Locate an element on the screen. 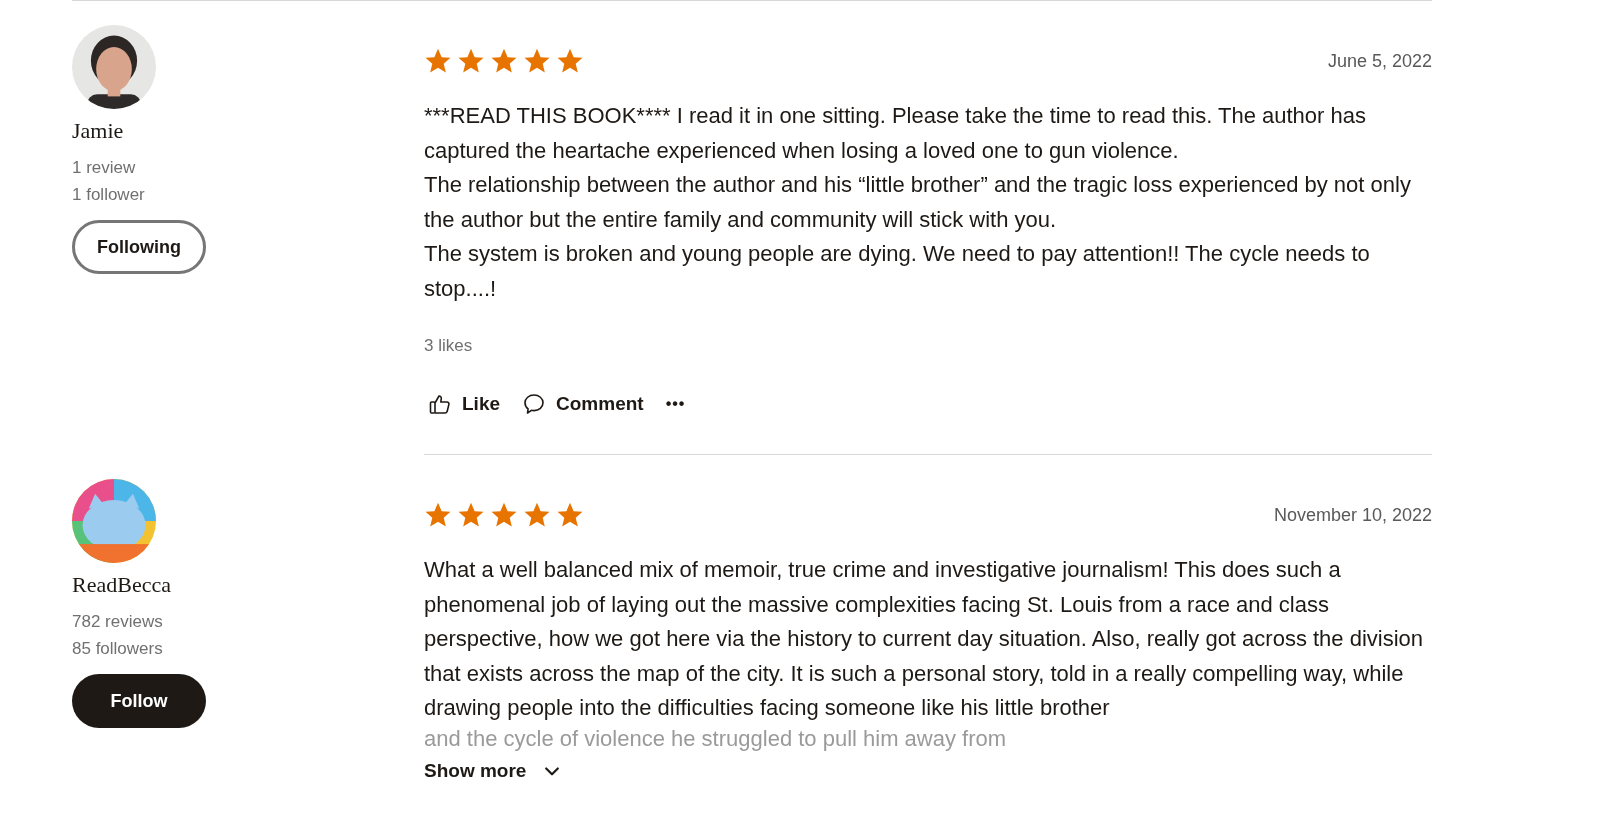 The height and width of the screenshot is (818, 1603). like-button: Like is located at coordinates (464, 404).